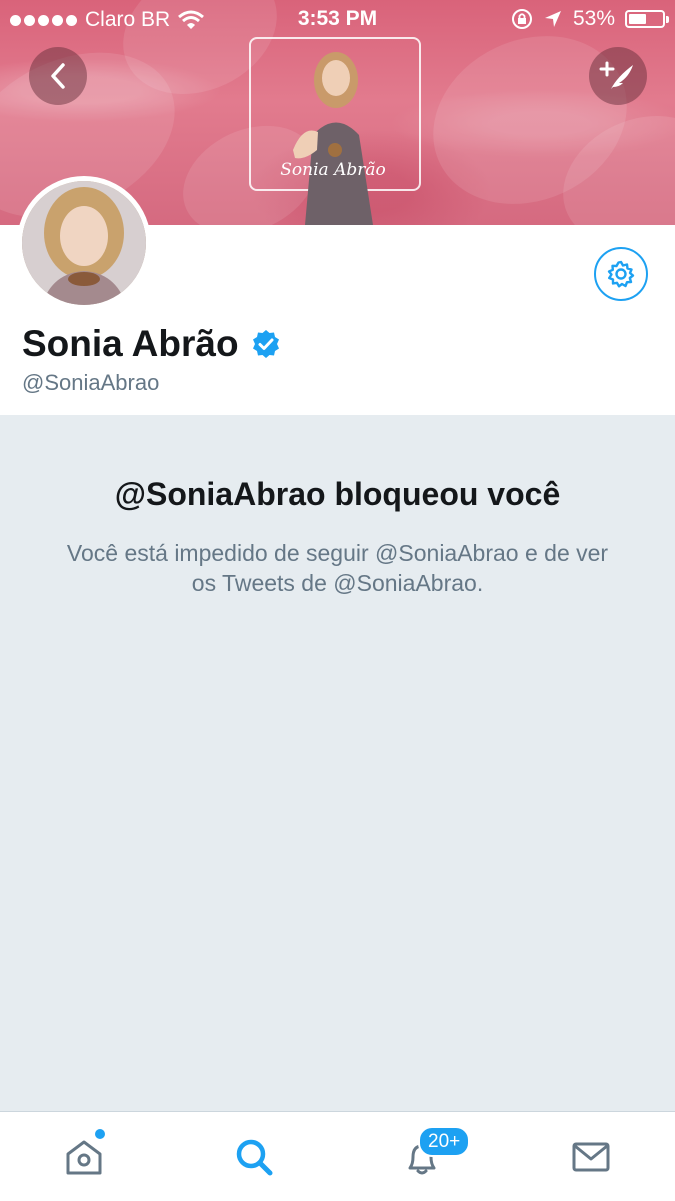 This screenshot has height=1201, width=675. I want to click on tab-search, so click(254, 1157).